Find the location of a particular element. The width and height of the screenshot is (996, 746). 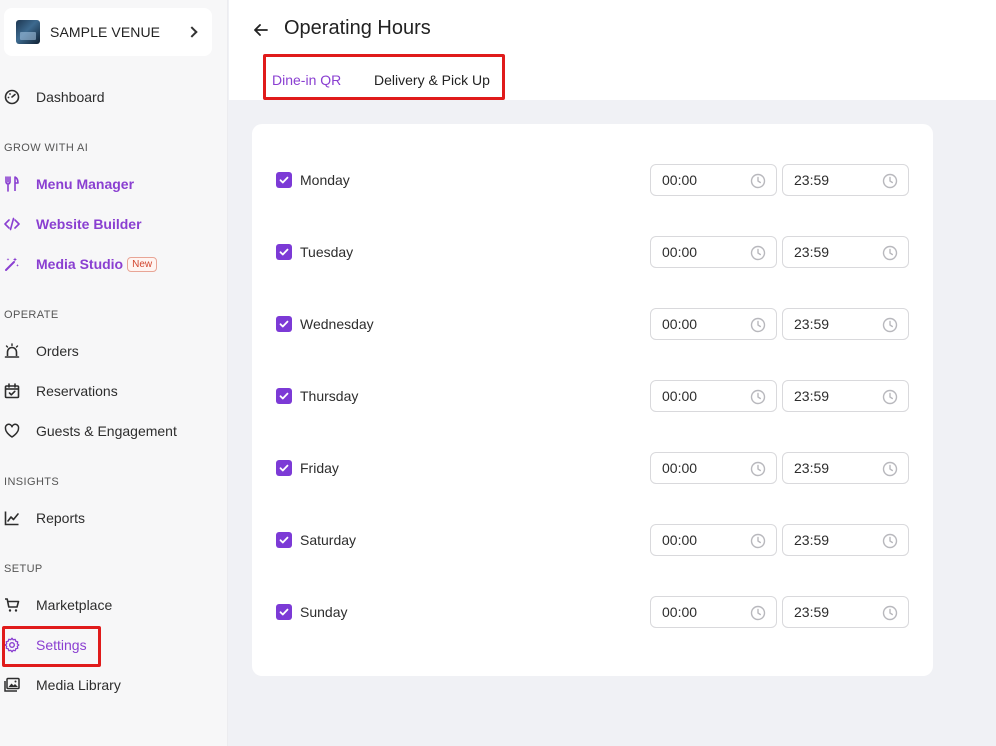

sidebar-item-marketplace: Marketplace is located at coordinates (56, 605).